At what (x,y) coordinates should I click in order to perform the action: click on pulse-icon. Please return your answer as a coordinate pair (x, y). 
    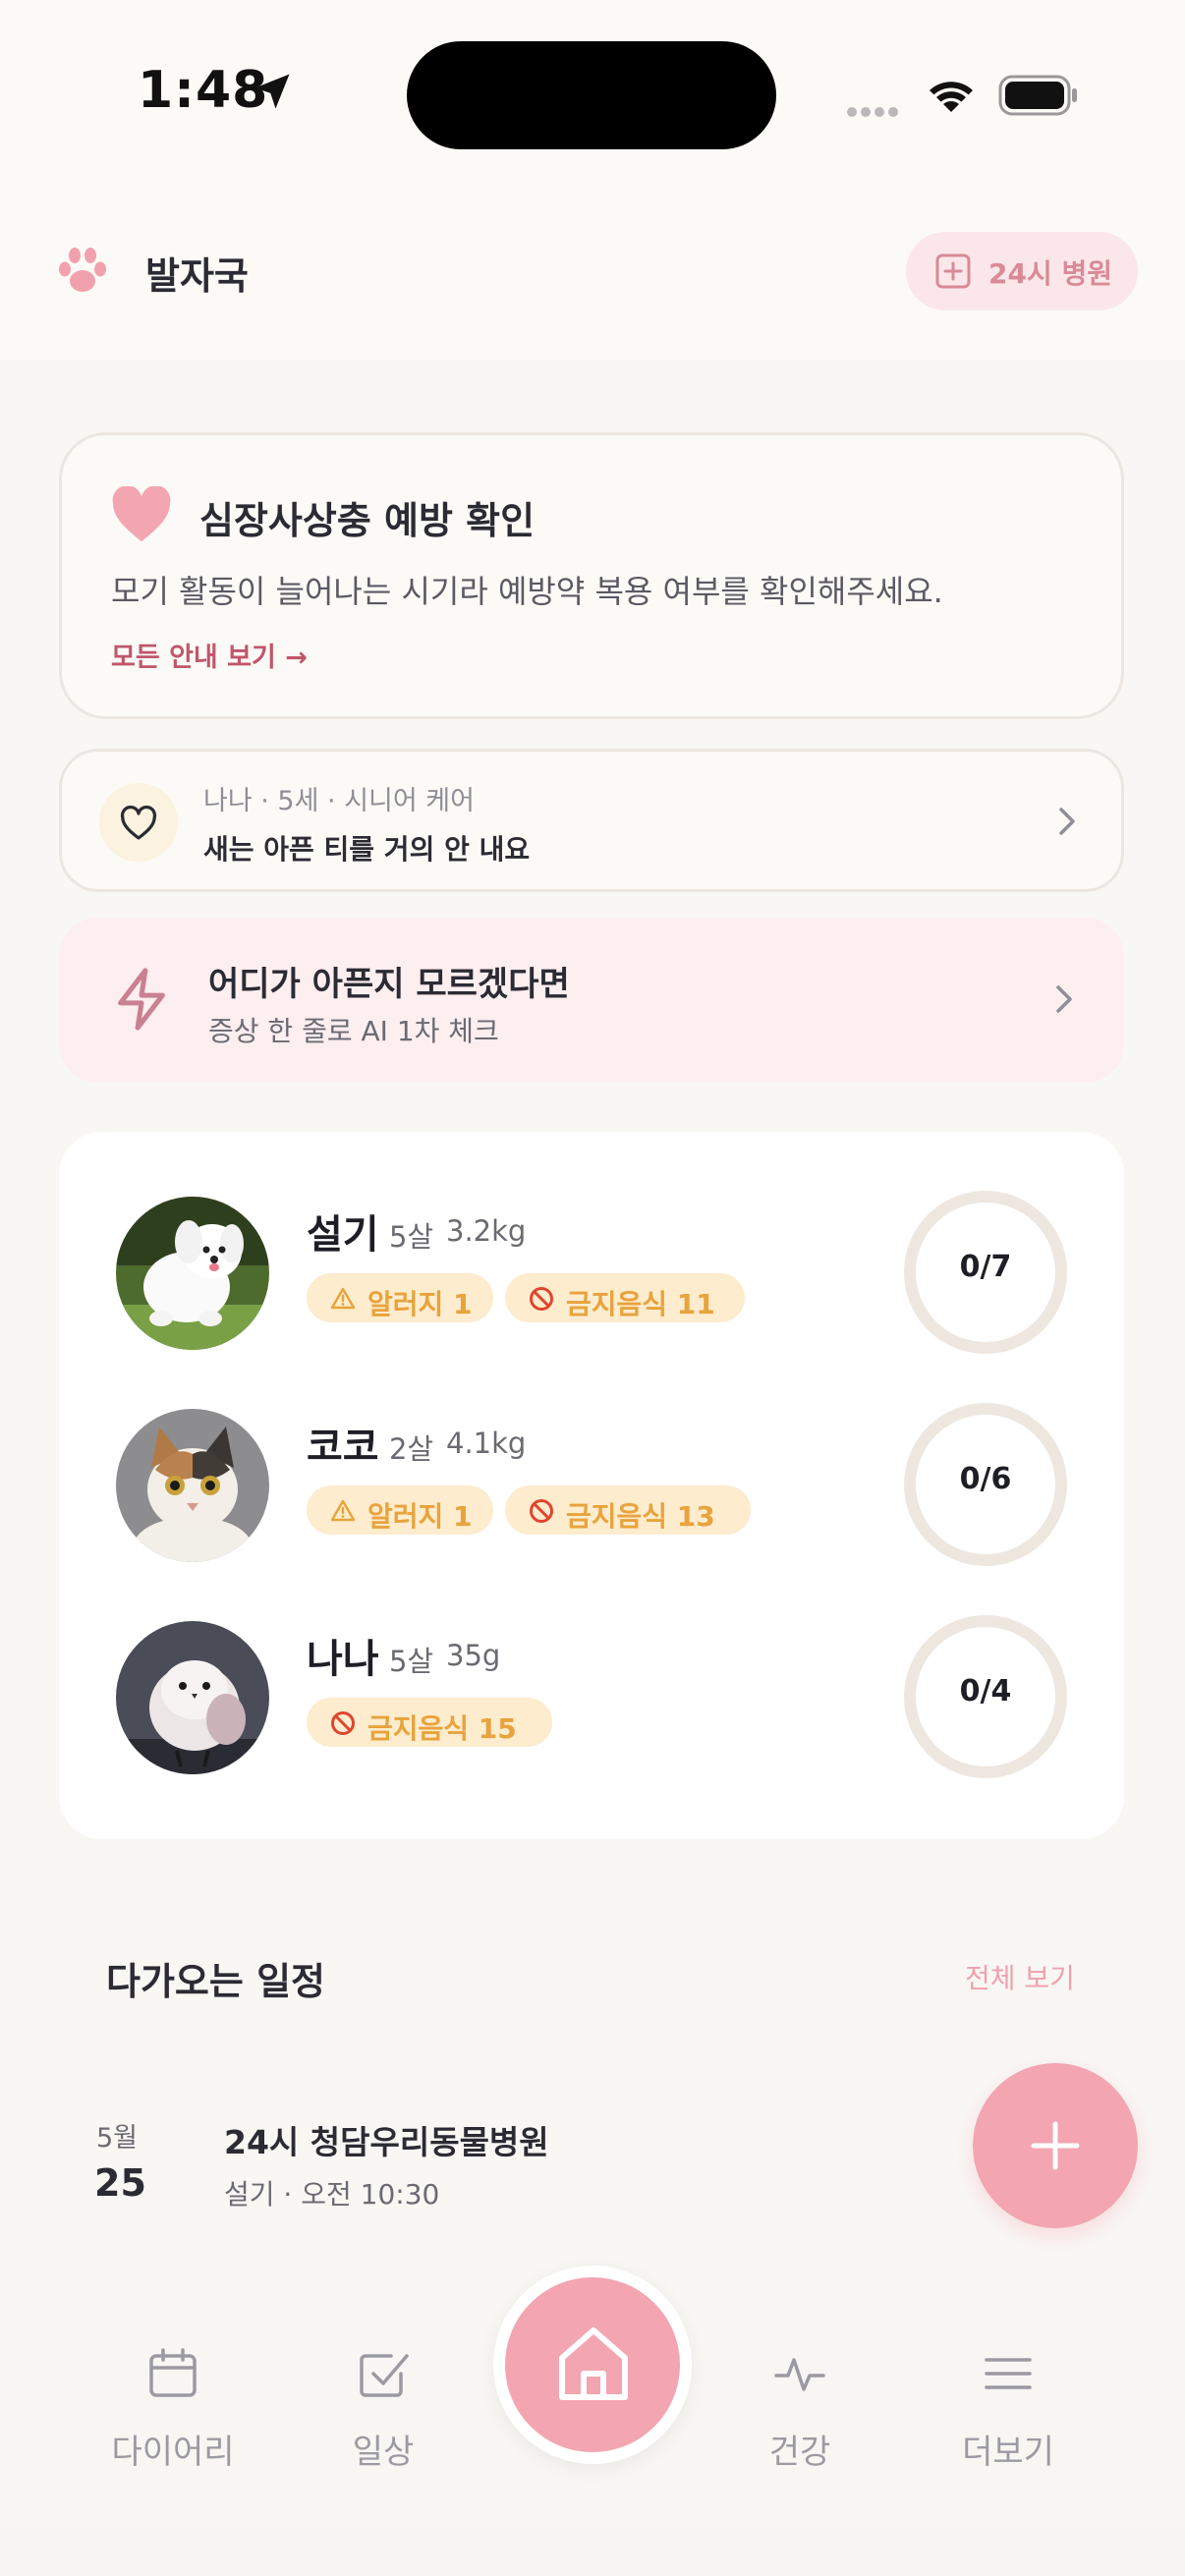
    Looking at the image, I should click on (800, 2374).